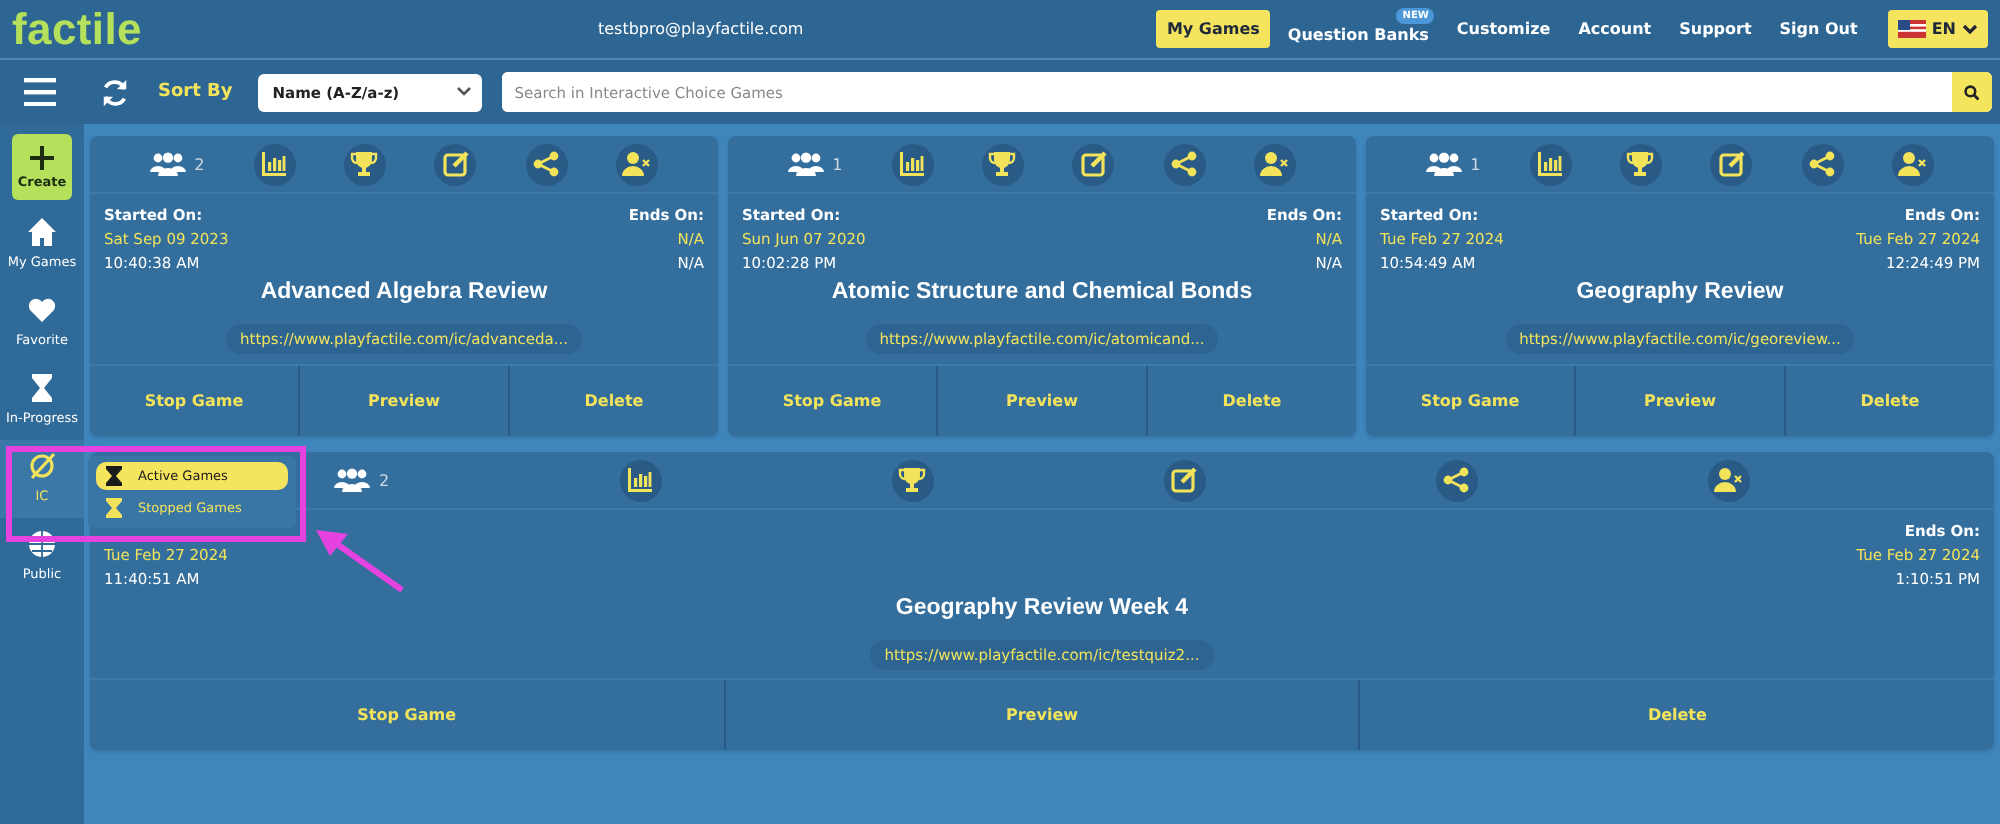  Describe the element at coordinates (1213, 29) in the screenshot. I see `nav-link: My Games` at that location.